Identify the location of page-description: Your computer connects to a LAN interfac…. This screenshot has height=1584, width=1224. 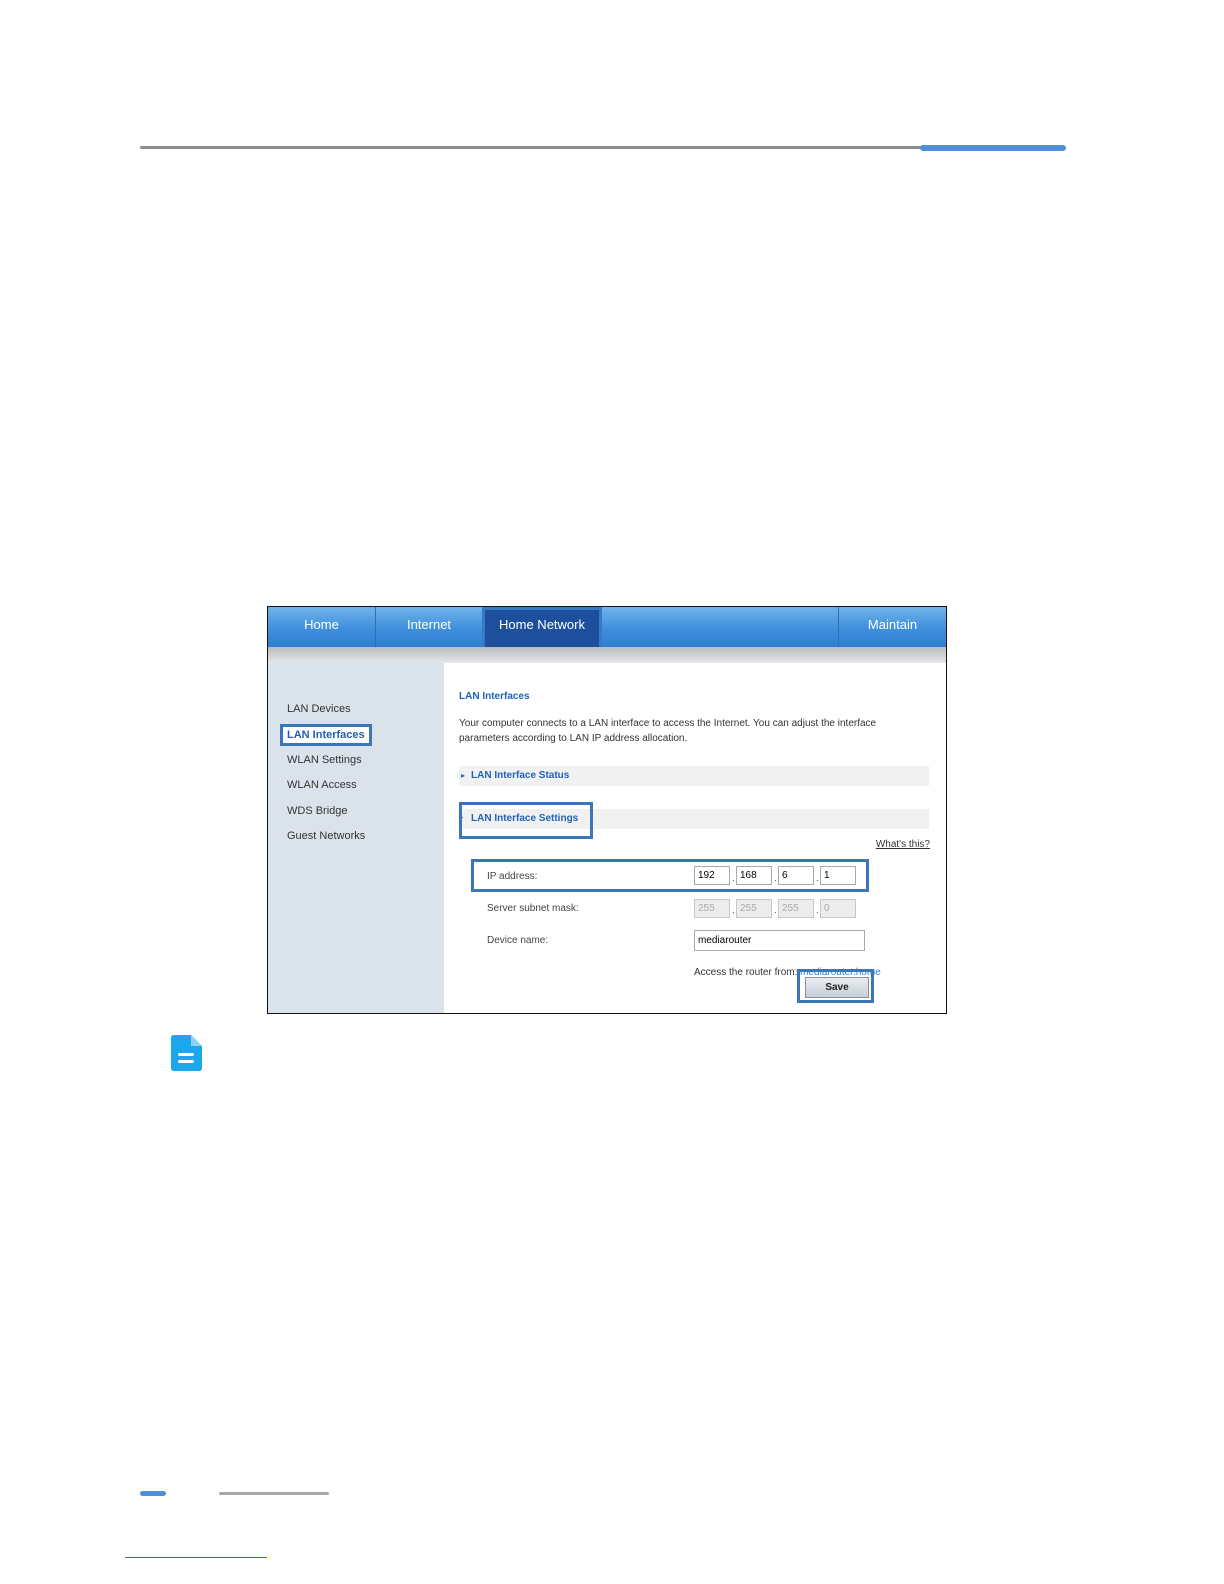
(668, 731).